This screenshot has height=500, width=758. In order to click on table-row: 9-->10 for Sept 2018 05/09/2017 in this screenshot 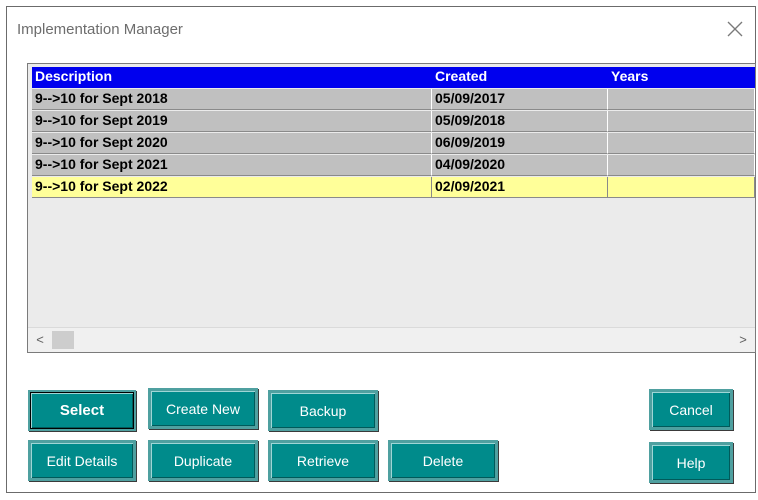, I will do `click(393, 99)`.